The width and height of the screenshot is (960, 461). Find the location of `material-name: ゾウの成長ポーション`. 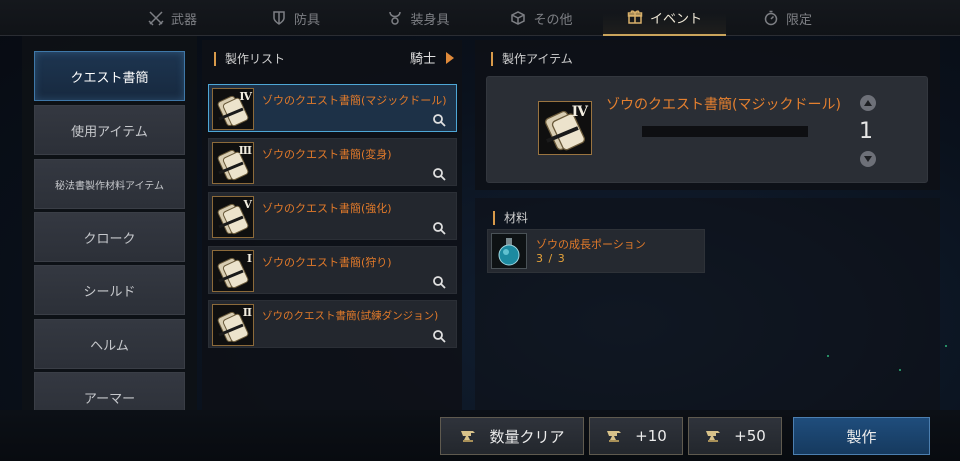

material-name: ゾウの成長ポーション is located at coordinates (591, 244).